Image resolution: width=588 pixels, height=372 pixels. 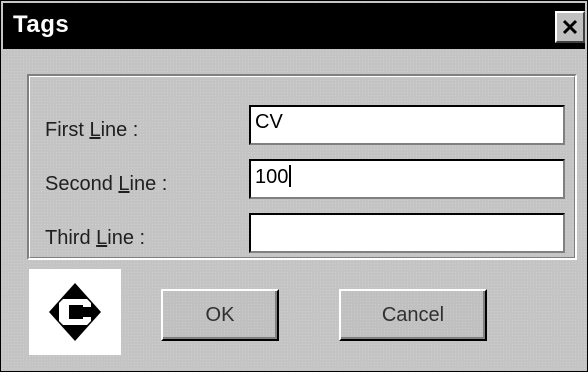 I want to click on title-bar: Tags, so click(x=294, y=26).